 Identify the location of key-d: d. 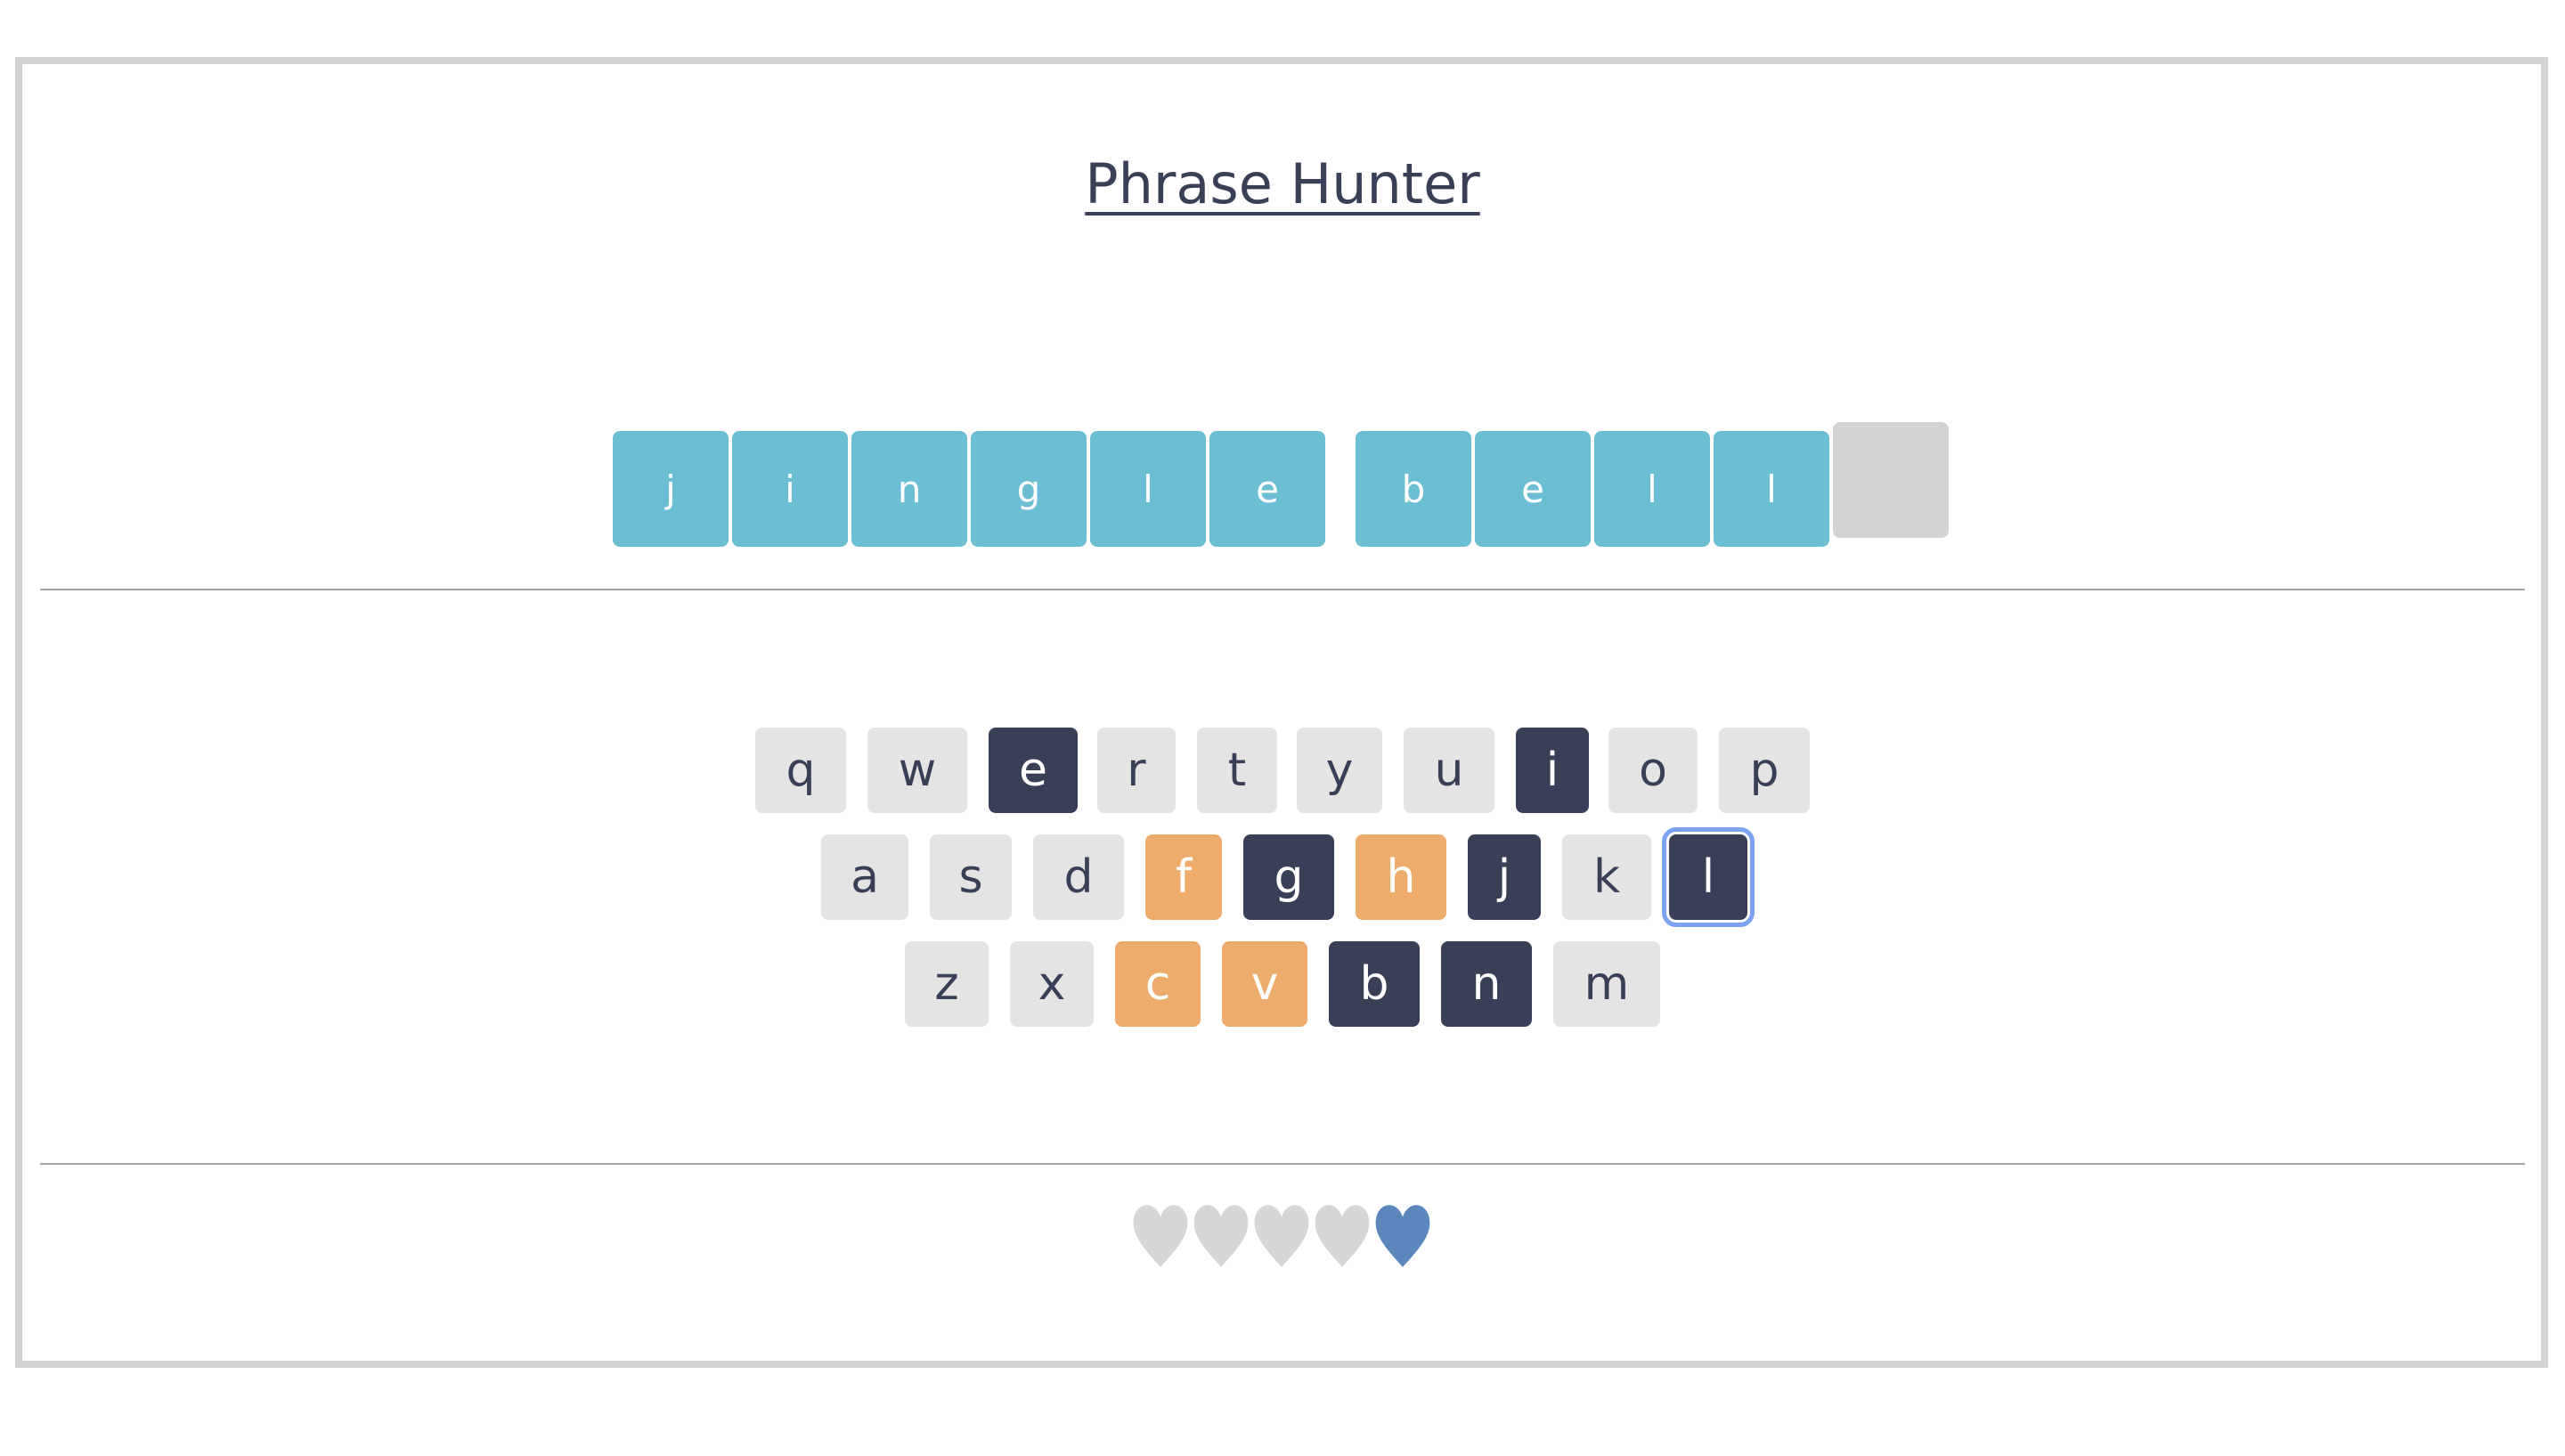
(1078, 877).